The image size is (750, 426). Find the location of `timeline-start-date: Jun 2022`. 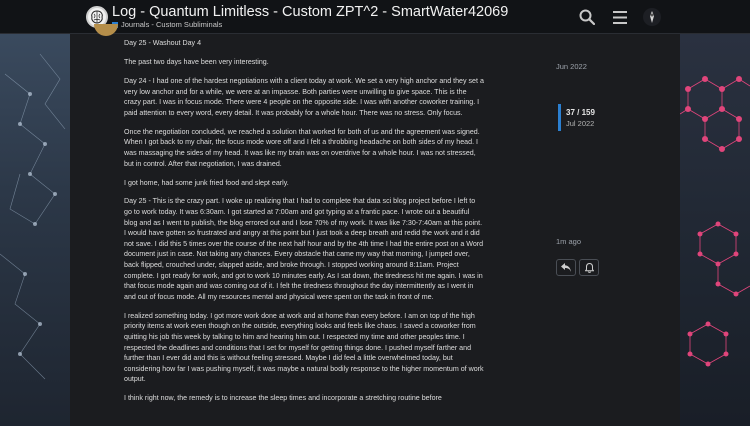

timeline-start-date: Jun 2022 is located at coordinates (606, 66).